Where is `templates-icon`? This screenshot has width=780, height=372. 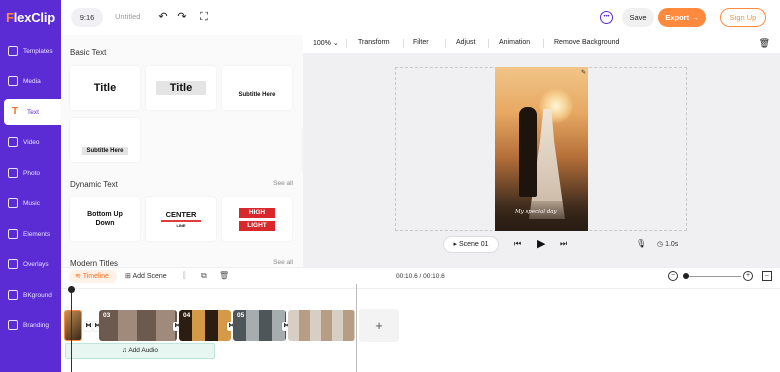
templates-icon is located at coordinates (13, 51).